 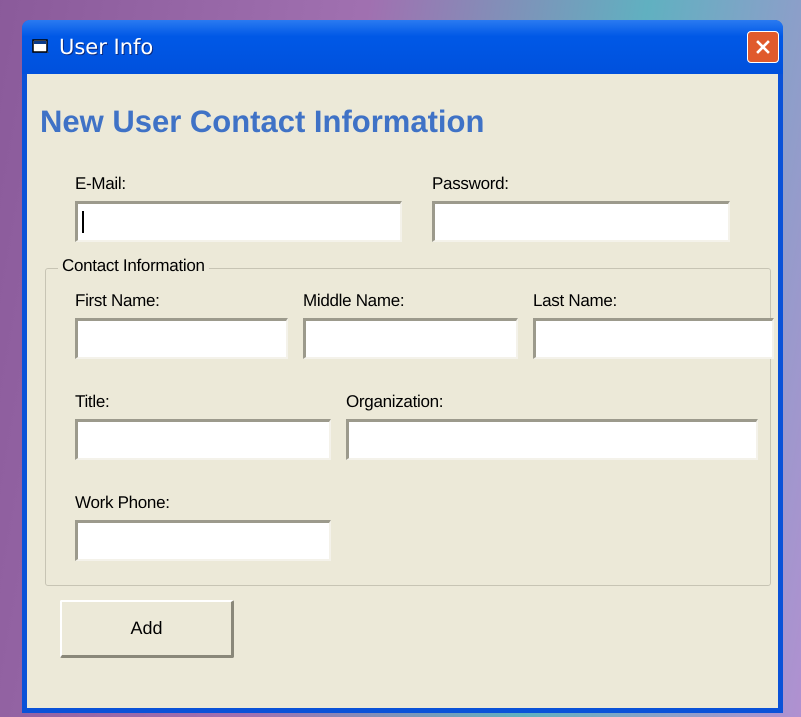 I want to click on field-label: Password:, so click(x=471, y=184).